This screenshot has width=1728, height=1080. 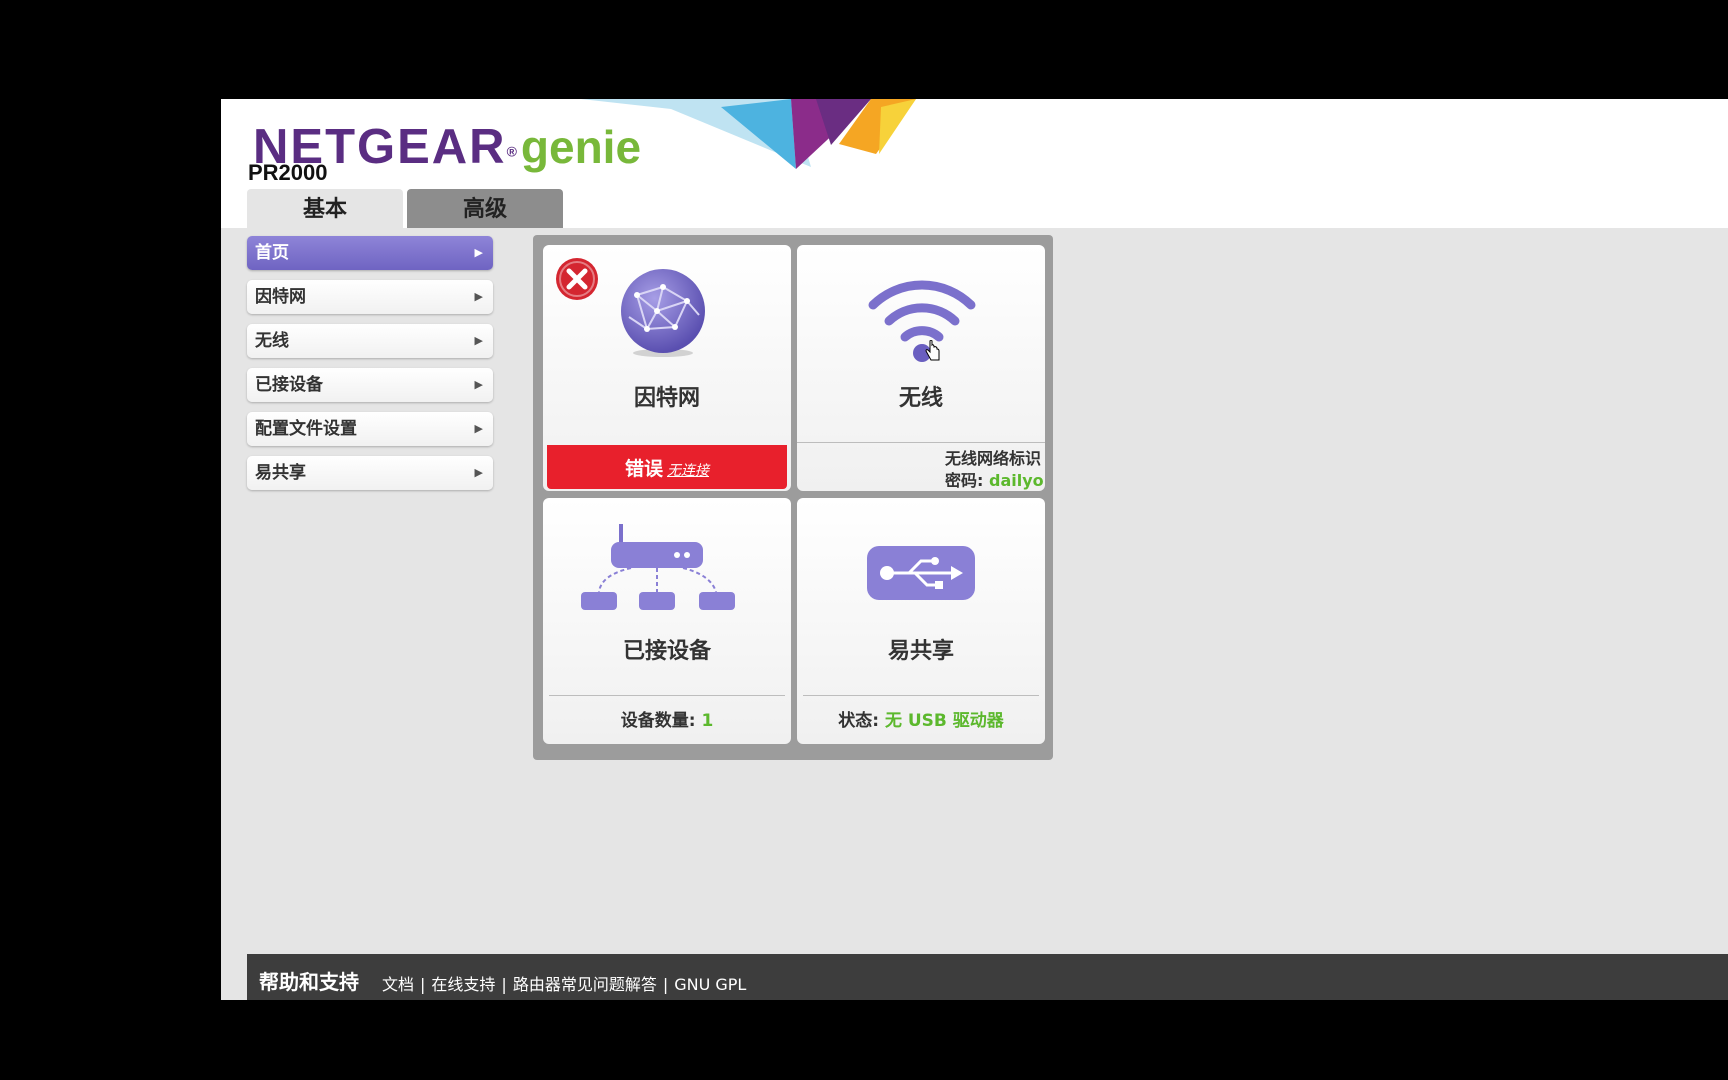 What do you see at coordinates (922, 321) in the screenshot?
I see `wifi-icon` at bounding box center [922, 321].